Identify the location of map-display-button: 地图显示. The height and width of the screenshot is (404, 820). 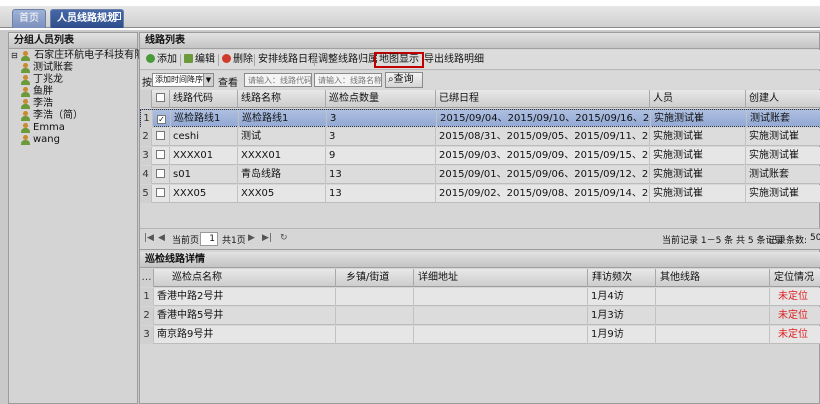
(399, 60).